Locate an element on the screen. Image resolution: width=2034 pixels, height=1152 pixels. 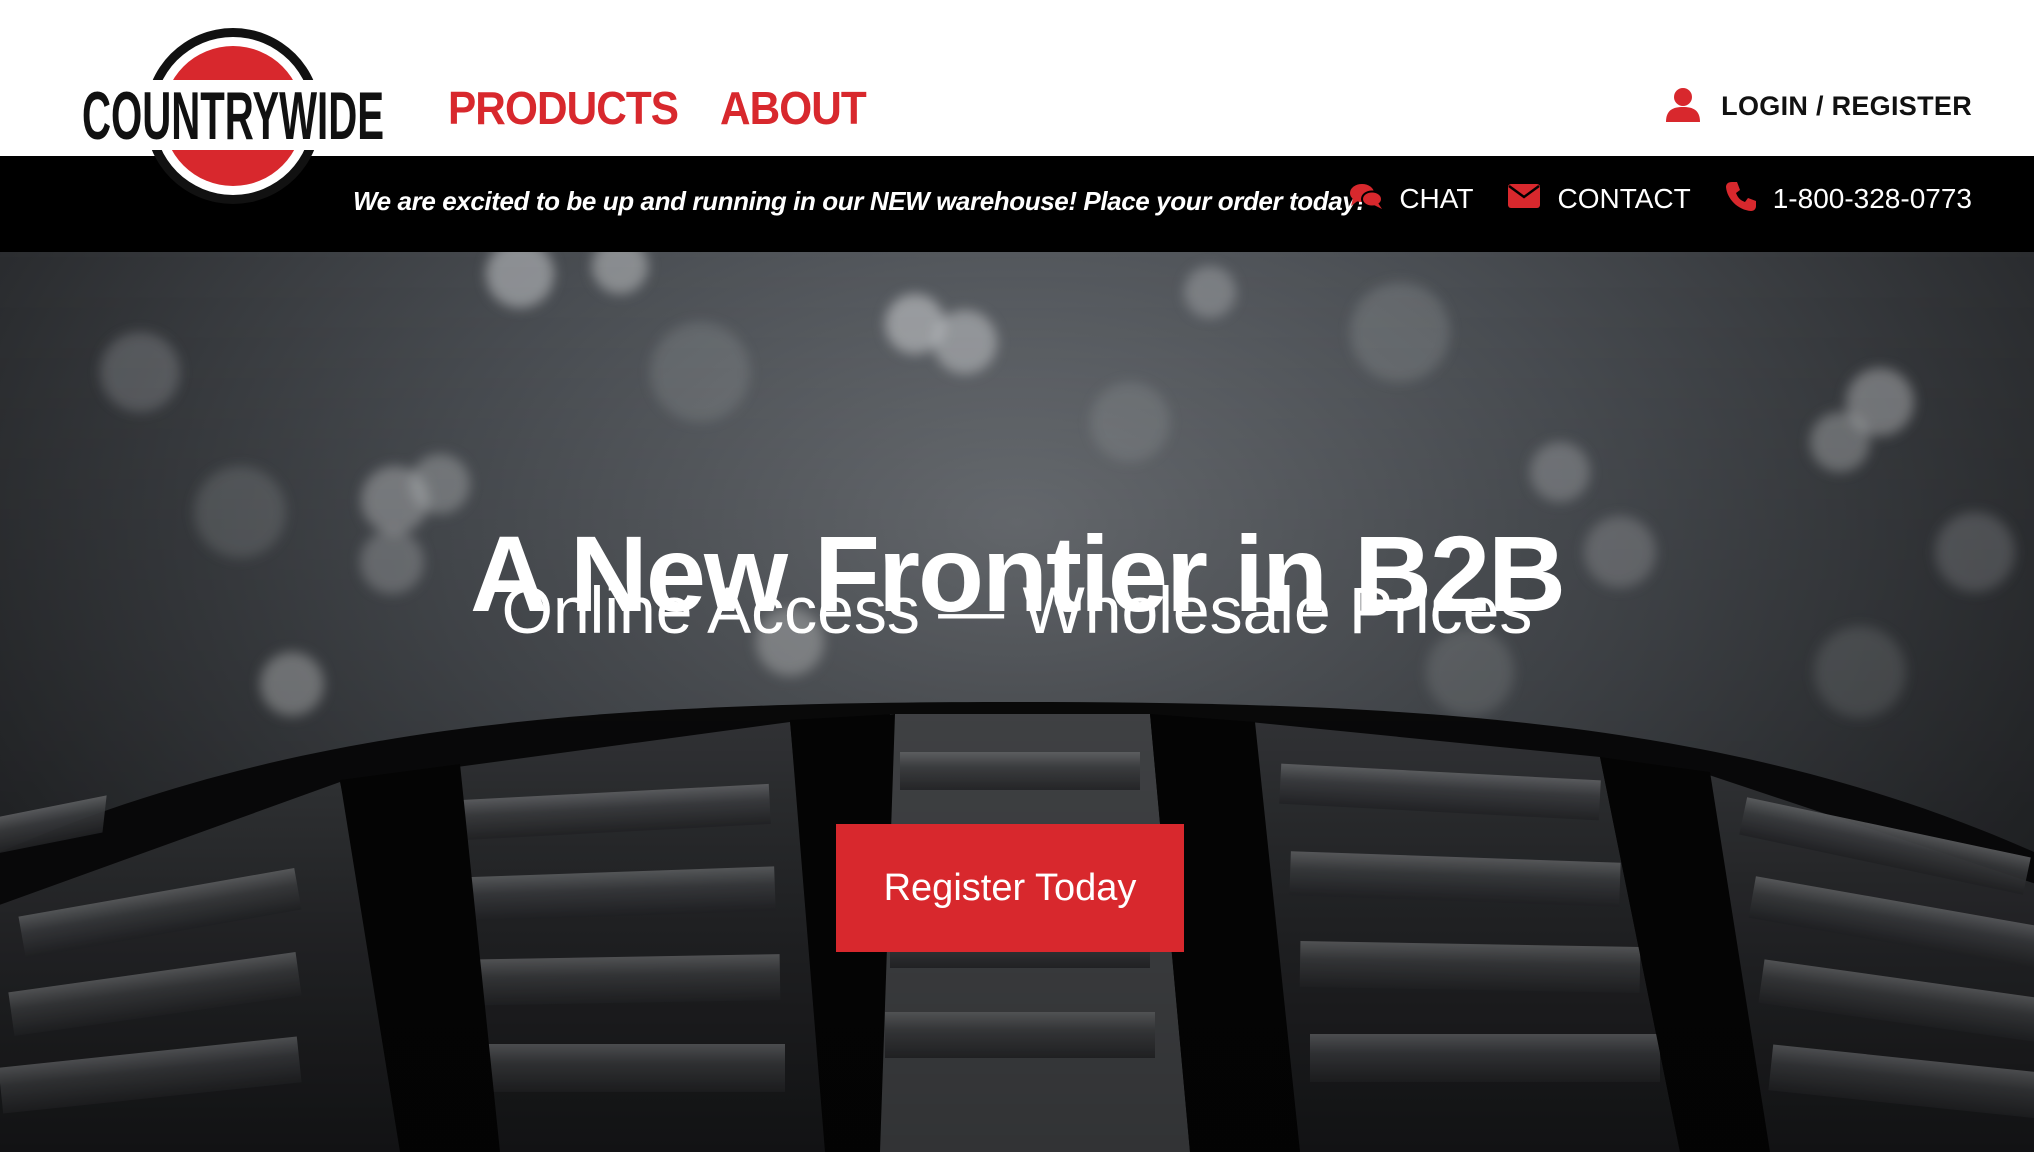
phone-icon is located at coordinates (1741, 198).